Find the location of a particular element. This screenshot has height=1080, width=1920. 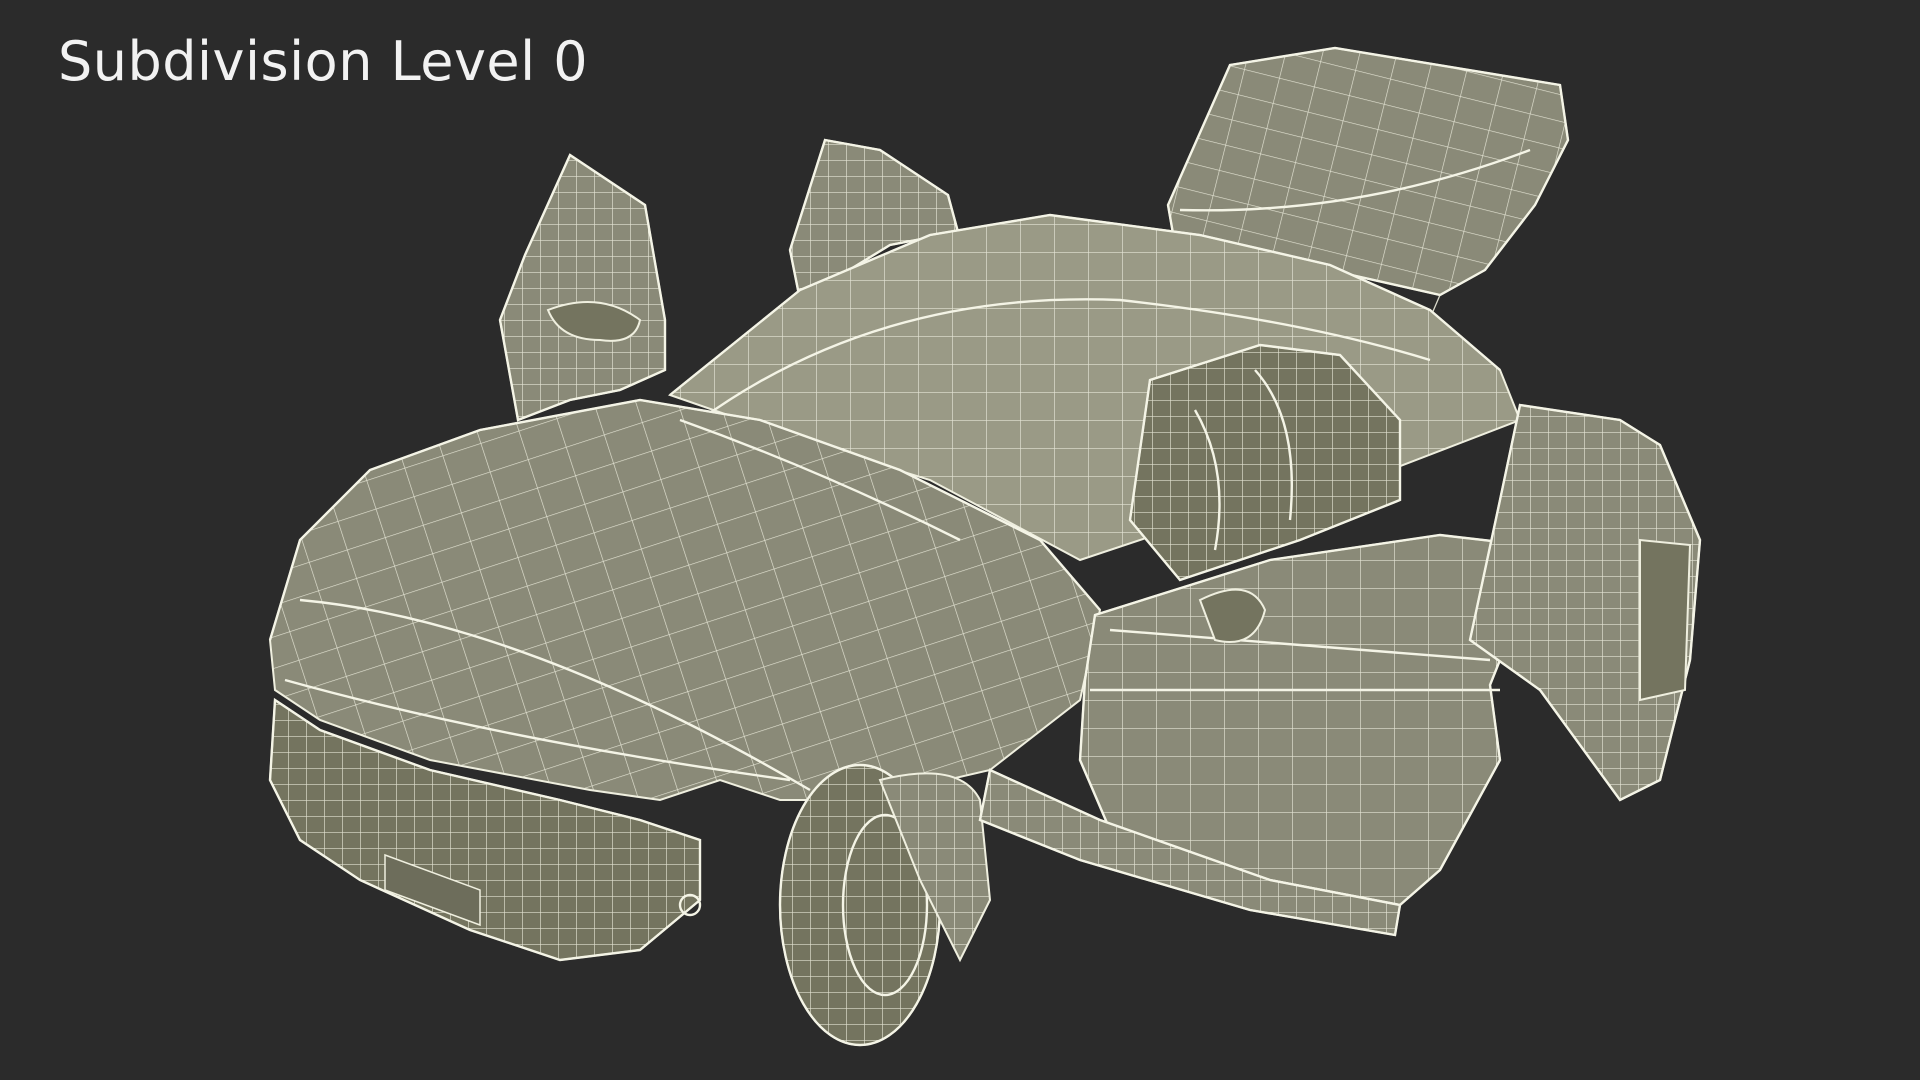

interior is located at coordinates (1265, 462).